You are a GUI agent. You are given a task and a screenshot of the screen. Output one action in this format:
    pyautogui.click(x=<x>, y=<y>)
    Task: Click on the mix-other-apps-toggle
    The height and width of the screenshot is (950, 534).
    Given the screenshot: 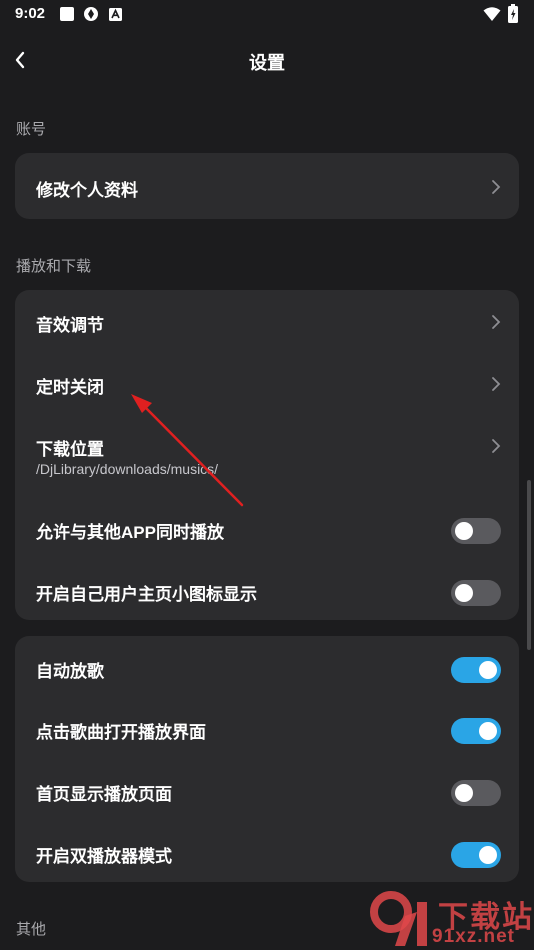 What is the action you would take?
    pyautogui.click(x=476, y=531)
    